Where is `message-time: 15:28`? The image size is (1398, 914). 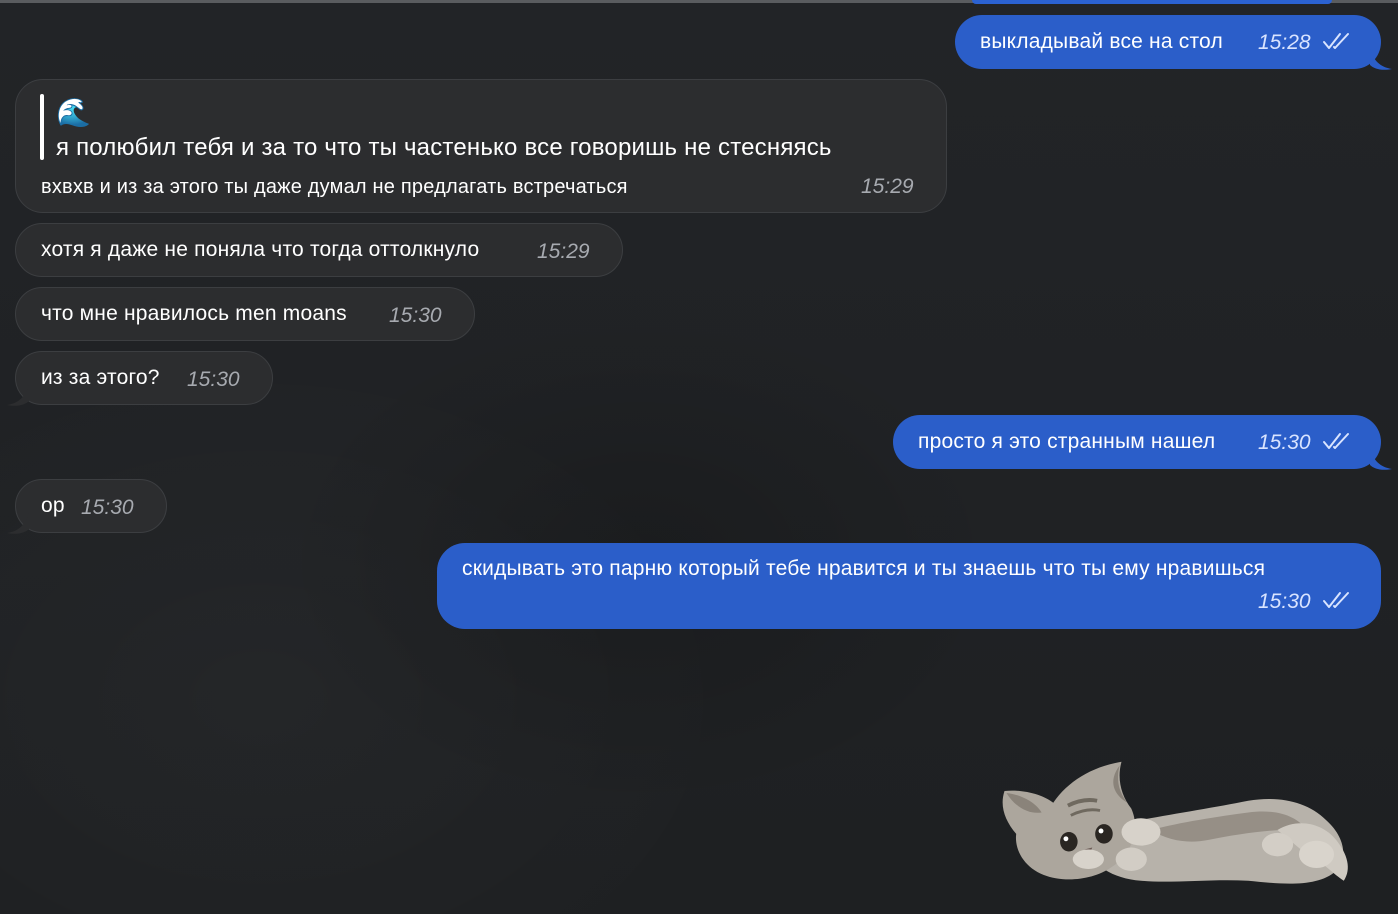
message-time: 15:28 is located at coordinates (1284, 42).